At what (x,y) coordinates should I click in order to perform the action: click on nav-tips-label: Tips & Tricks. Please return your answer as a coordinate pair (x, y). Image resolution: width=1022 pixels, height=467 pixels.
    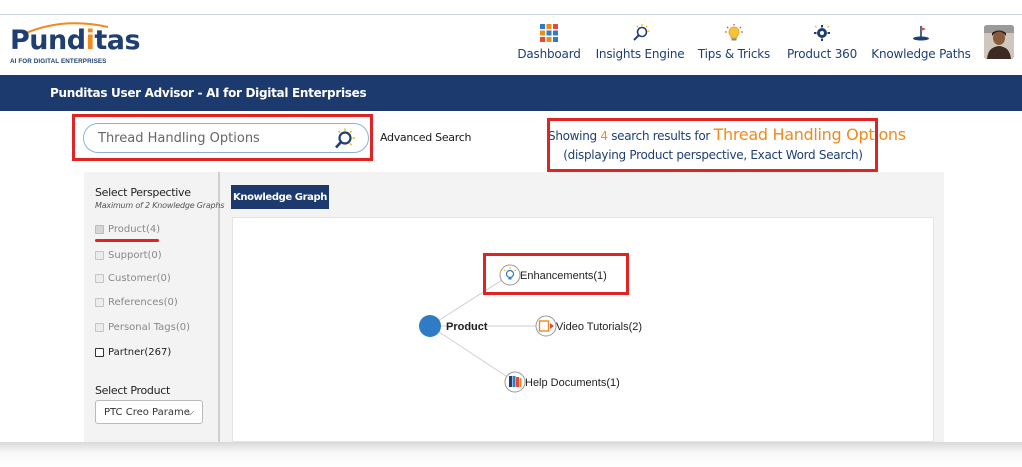
    Looking at the image, I should click on (734, 54).